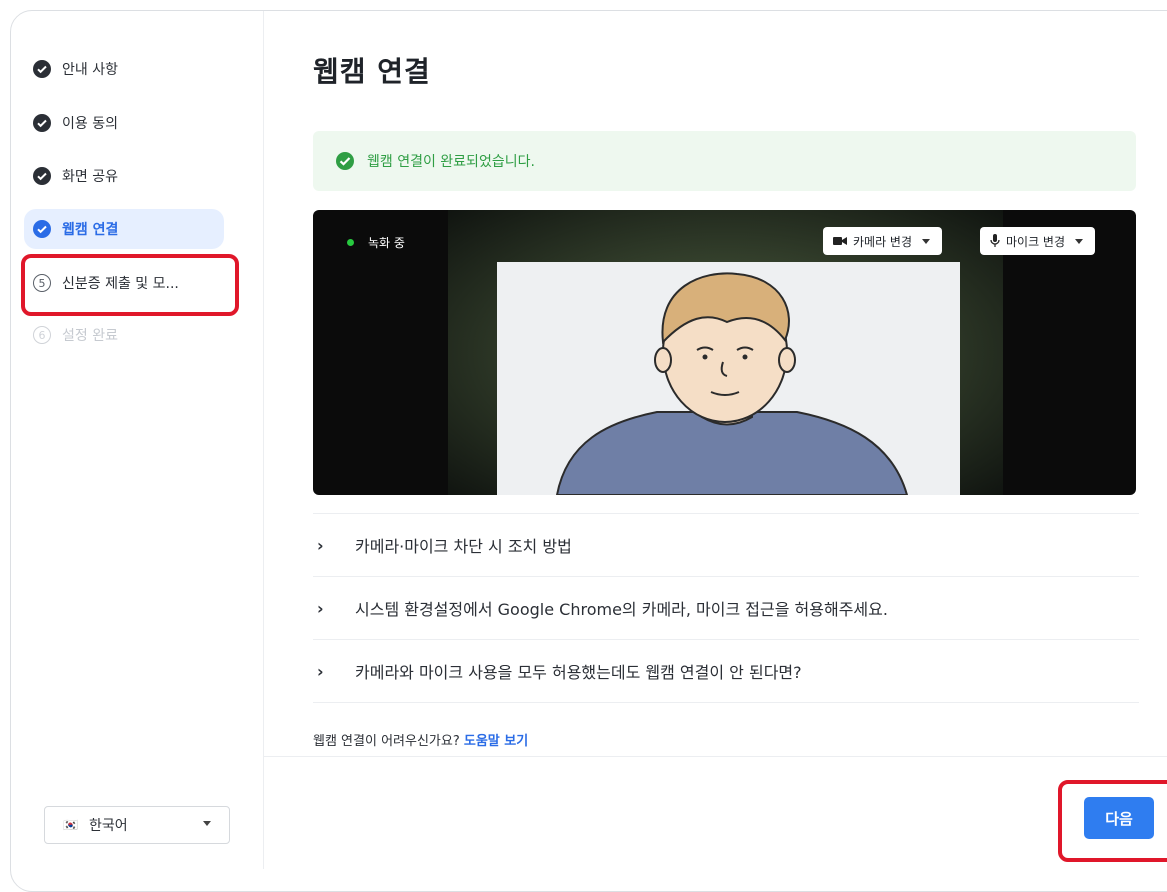 This screenshot has width=1167, height=892. What do you see at coordinates (724, 161) in the screenshot?
I see `success-banner: 웹캠 연결이 완료되었습니다.` at bounding box center [724, 161].